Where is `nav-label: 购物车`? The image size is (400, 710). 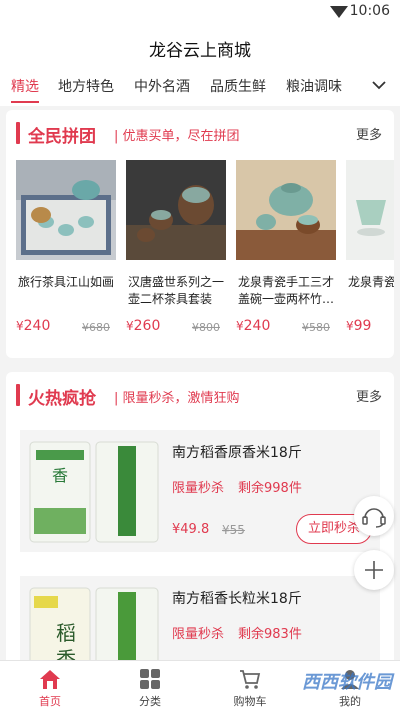 nav-label: 购物车 is located at coordinates (250, 701).